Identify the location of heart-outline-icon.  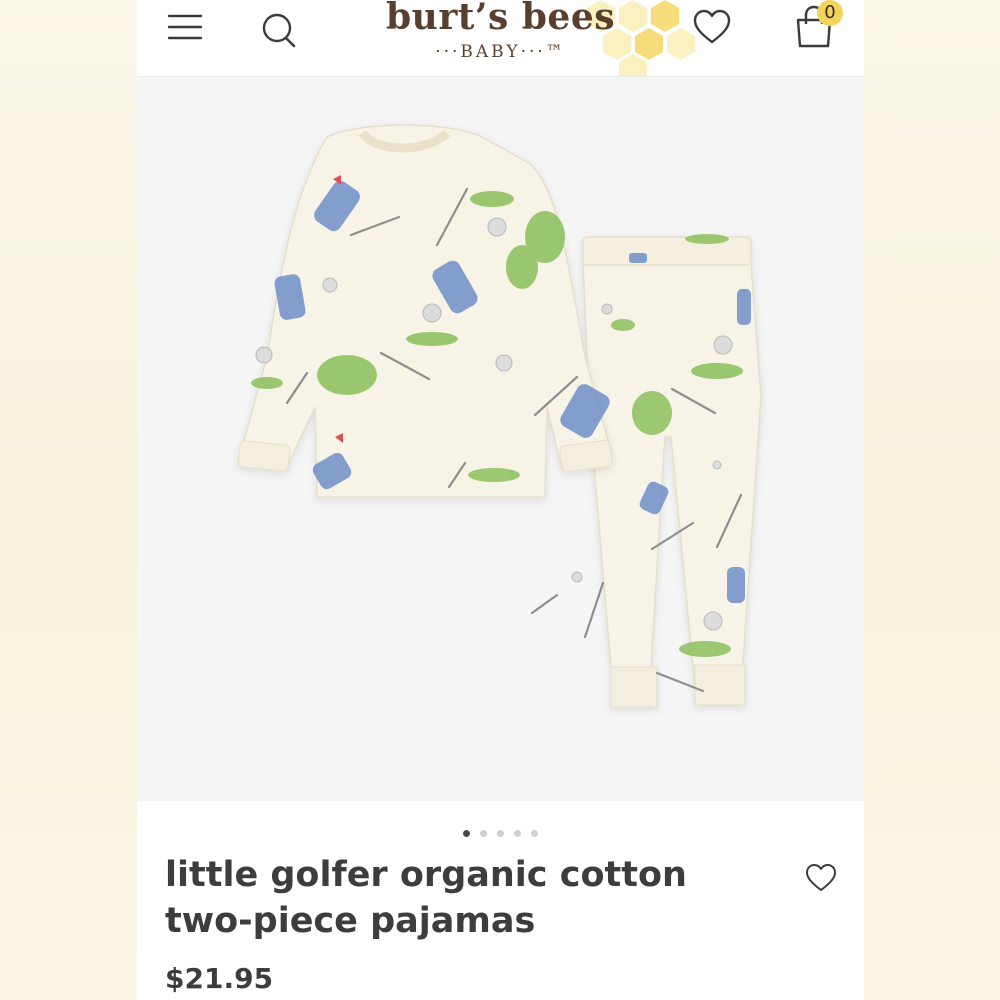
(821, 878).